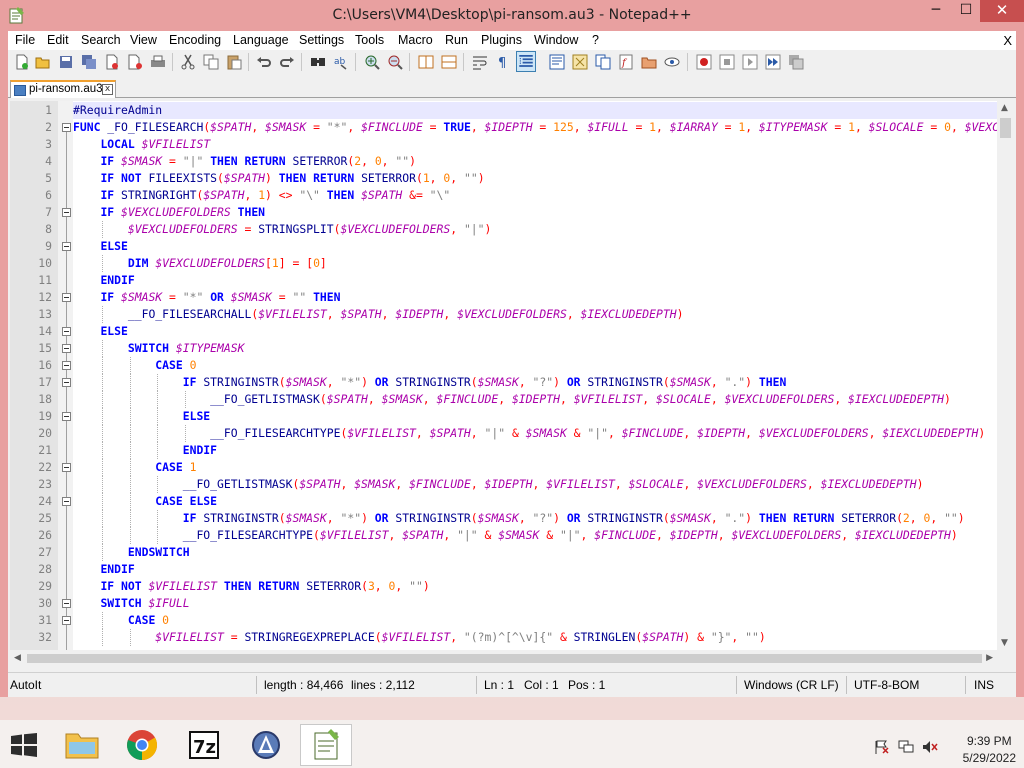 The height and width of the screenshot is (768, 1024). I want to click on find-icon, so click(318, 62).